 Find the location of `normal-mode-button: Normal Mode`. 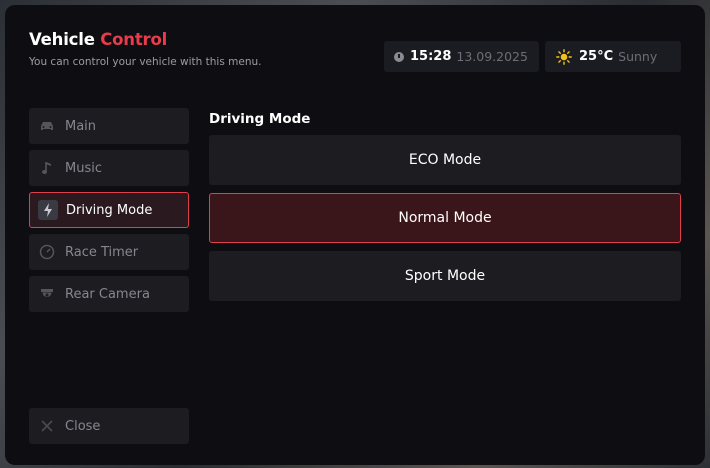

normal-mode-button: Normal Mode is located at coordinates (445, 218).